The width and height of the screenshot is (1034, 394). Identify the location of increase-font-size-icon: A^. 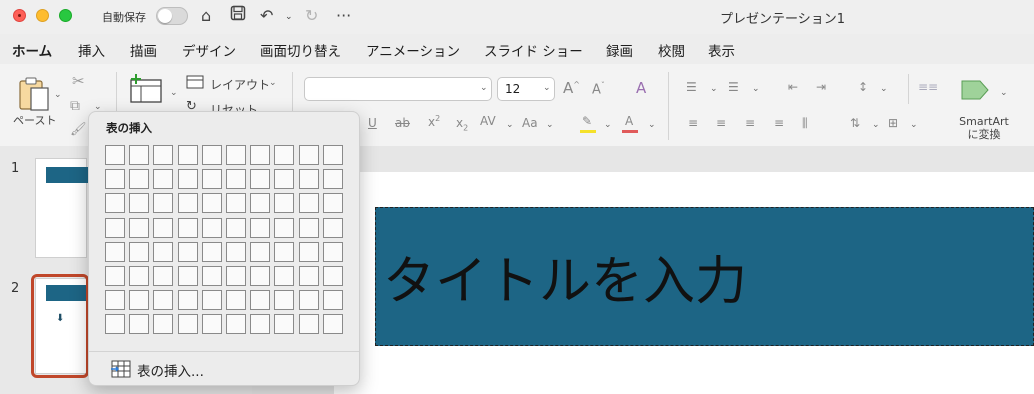
(571, 88).